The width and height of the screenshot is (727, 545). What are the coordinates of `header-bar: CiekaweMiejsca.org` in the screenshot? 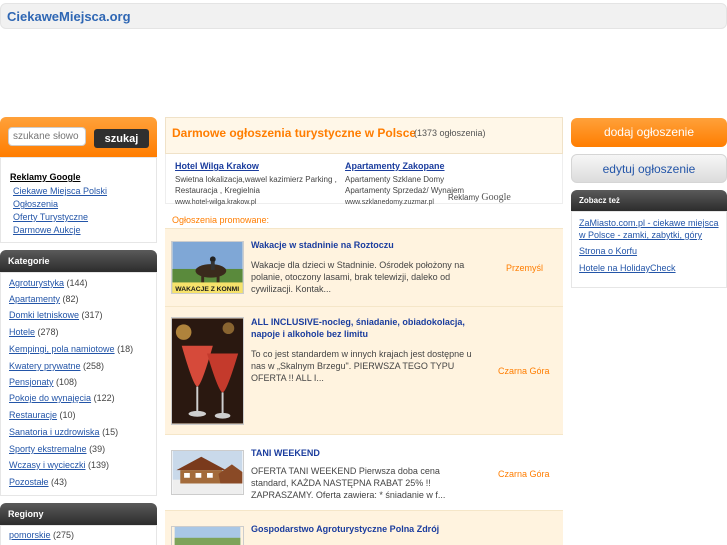 It's located at (363, 16).